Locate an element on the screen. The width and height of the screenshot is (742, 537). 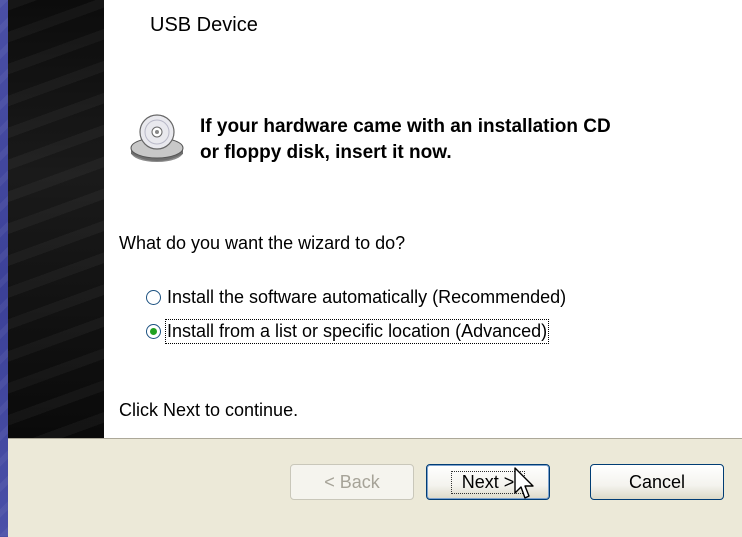
back-button-label: < Back is located at coordinates (352, 481).